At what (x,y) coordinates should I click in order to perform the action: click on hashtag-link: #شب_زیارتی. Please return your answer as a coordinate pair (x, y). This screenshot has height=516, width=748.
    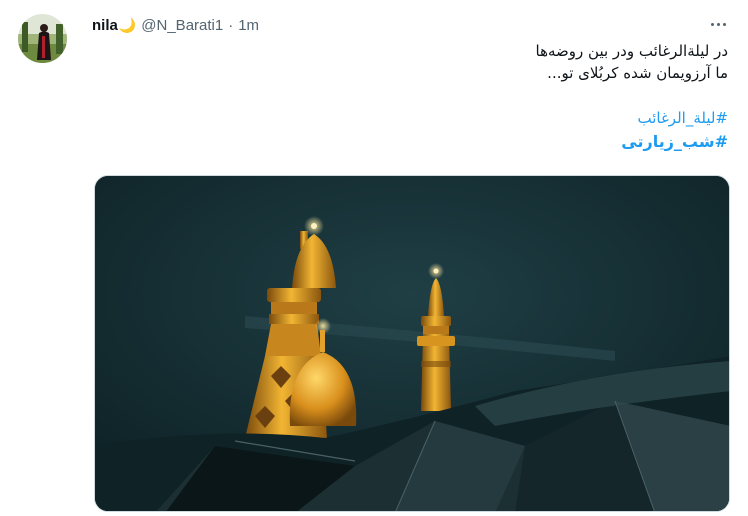
    Looking at the image, I should click on (428, 142).